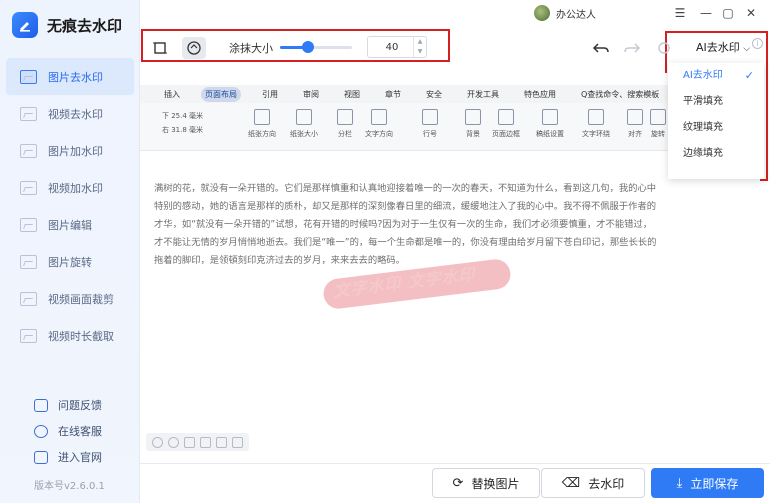 This screenshot has height=503, width=770. What do you see at coordinates (189, 442) in the screenshot?
I see `fit-icon` at bounding box center [189, 442].